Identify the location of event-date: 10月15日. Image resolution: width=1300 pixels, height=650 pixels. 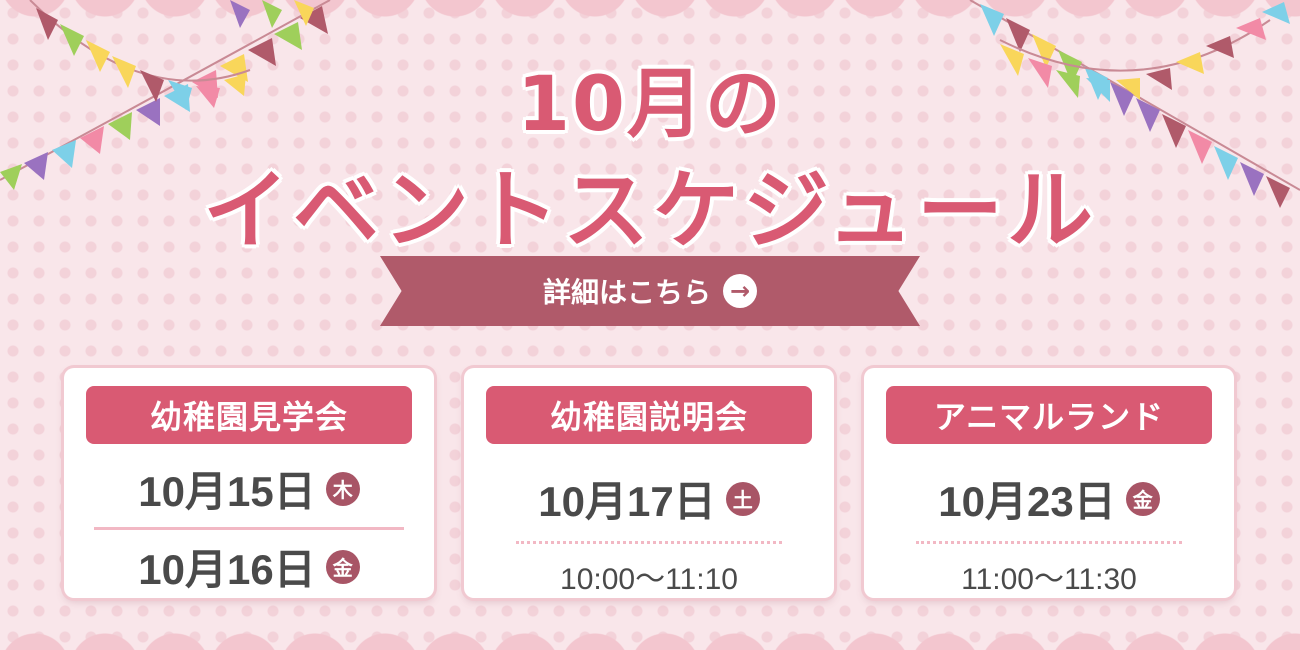
(227, 491).